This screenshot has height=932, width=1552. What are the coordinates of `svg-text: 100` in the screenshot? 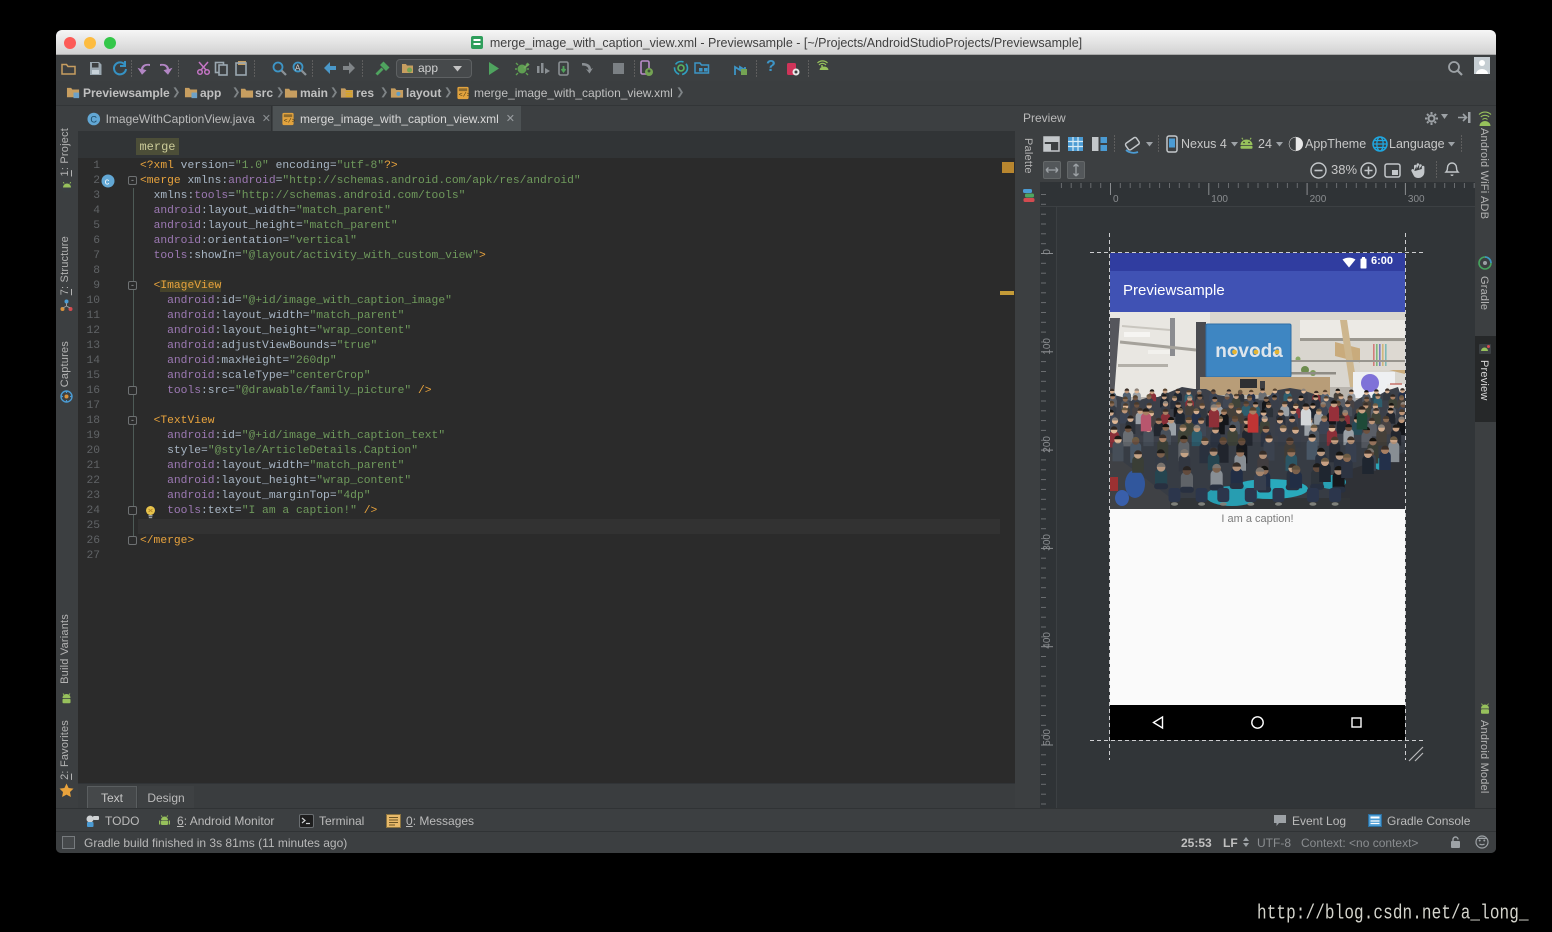 It's located at (1219, 199).